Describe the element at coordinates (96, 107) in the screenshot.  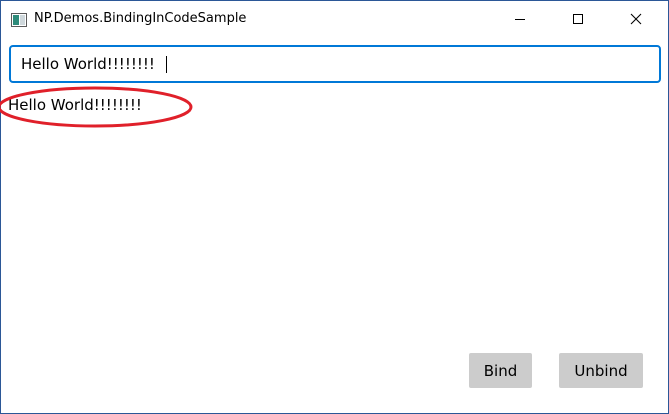
I see `red-ellipse-annotation` at that location.